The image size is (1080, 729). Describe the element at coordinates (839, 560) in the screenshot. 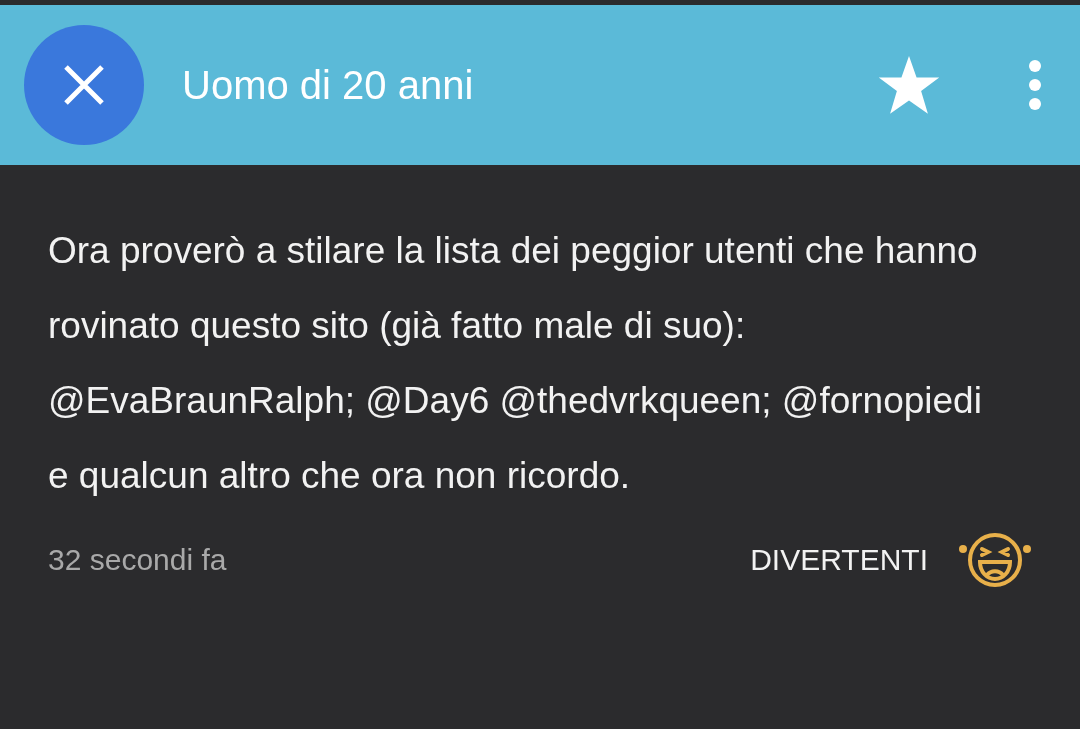

I see `reaction-label: DIVERTENTI` at that location.